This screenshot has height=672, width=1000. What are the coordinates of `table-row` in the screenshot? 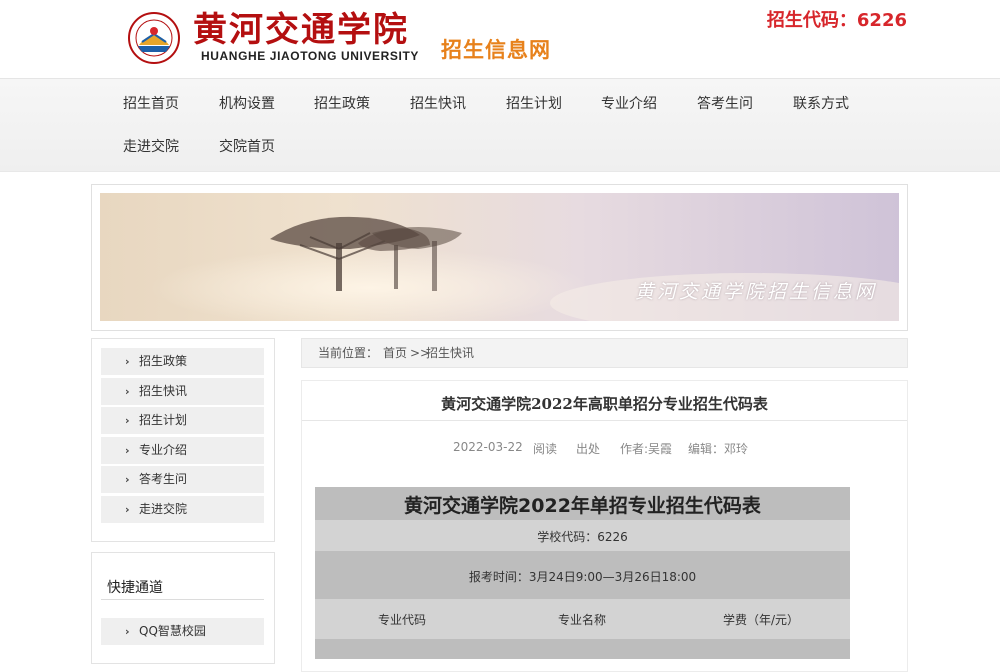 It's located at (582, 649).